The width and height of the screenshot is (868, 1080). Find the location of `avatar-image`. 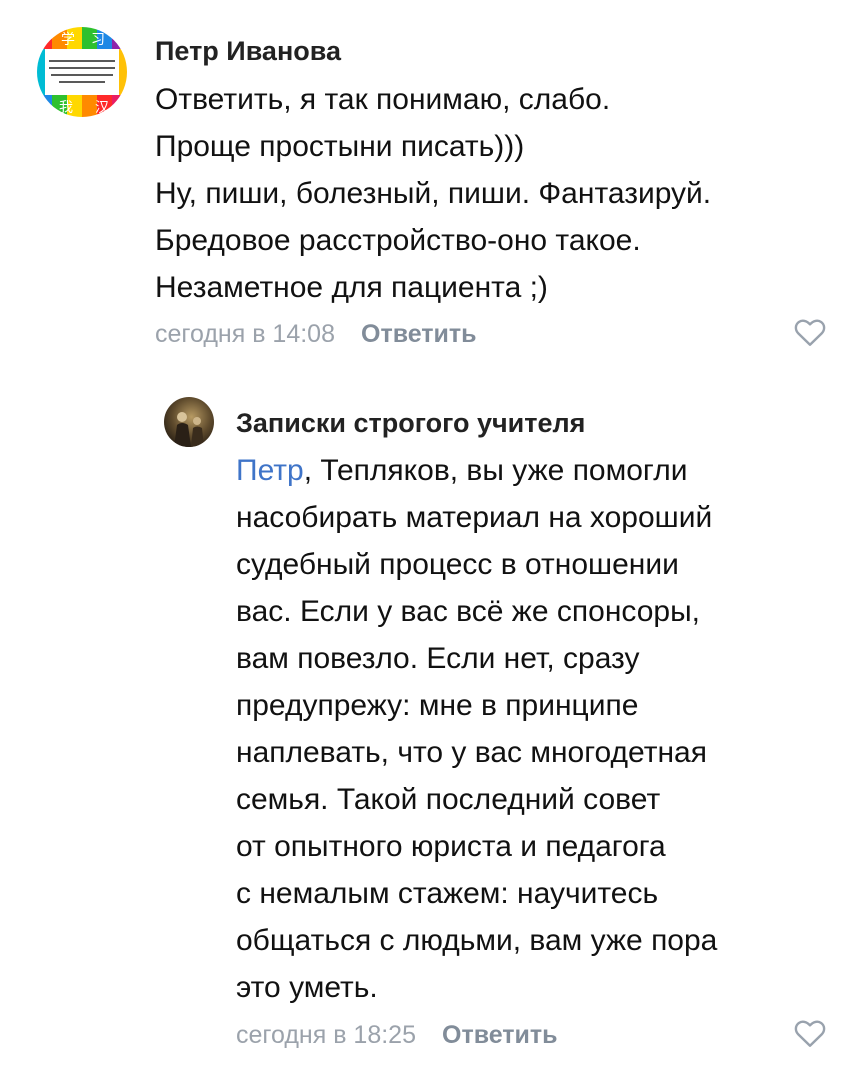

avatar-image is located at coordinates (189, 422).